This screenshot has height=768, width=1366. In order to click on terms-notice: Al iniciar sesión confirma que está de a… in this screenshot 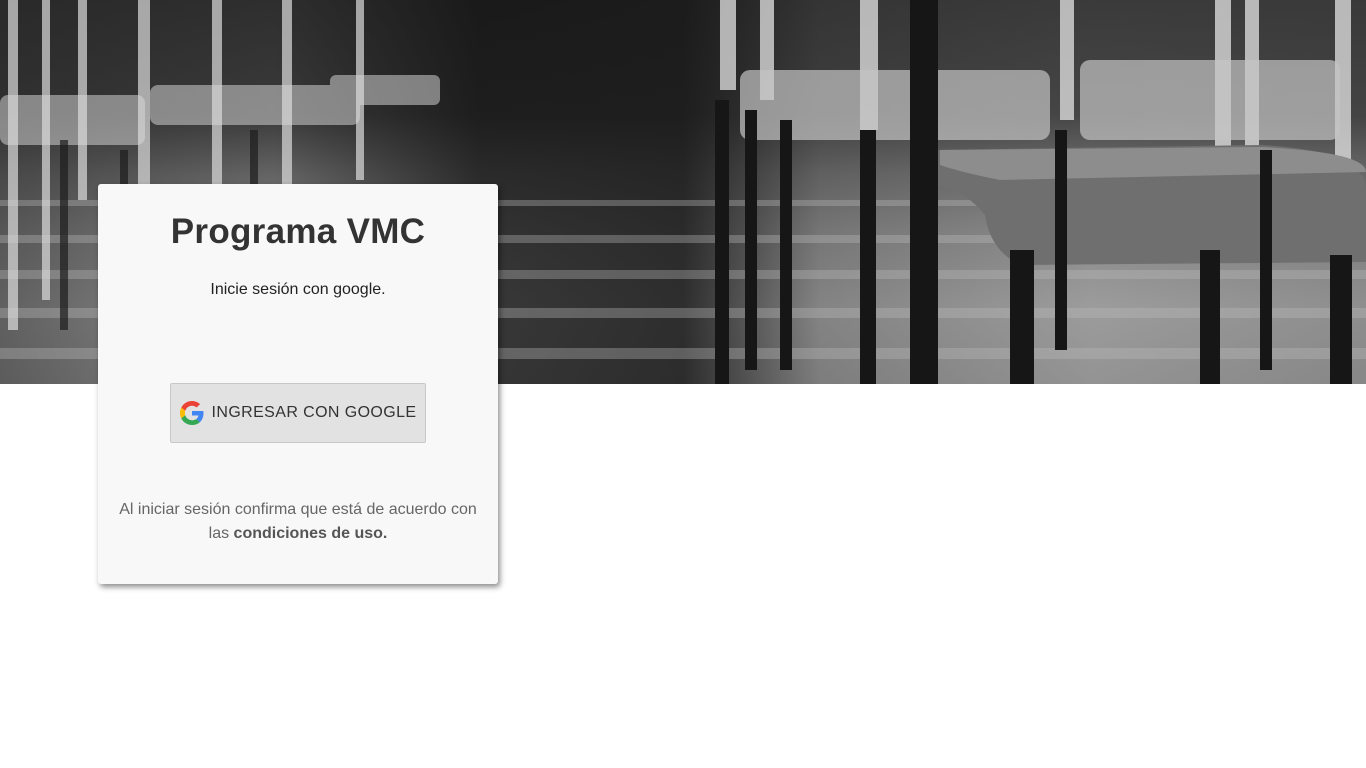, I will do `click(298, 522)`.